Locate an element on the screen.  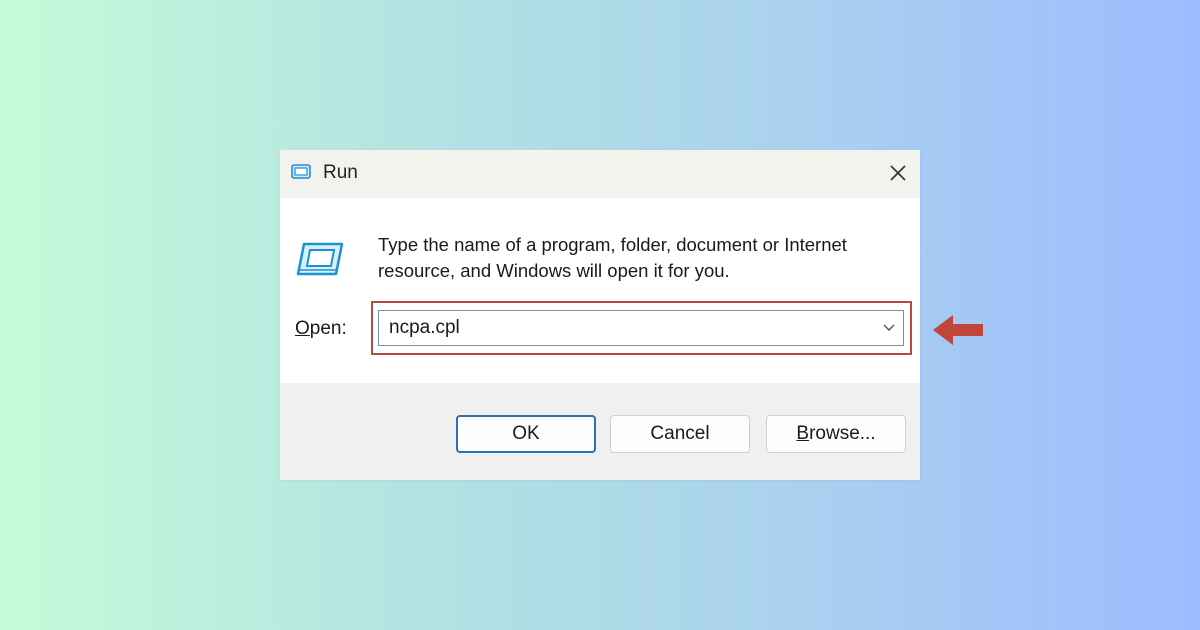
close-icon is located at coordinates (897, 173).